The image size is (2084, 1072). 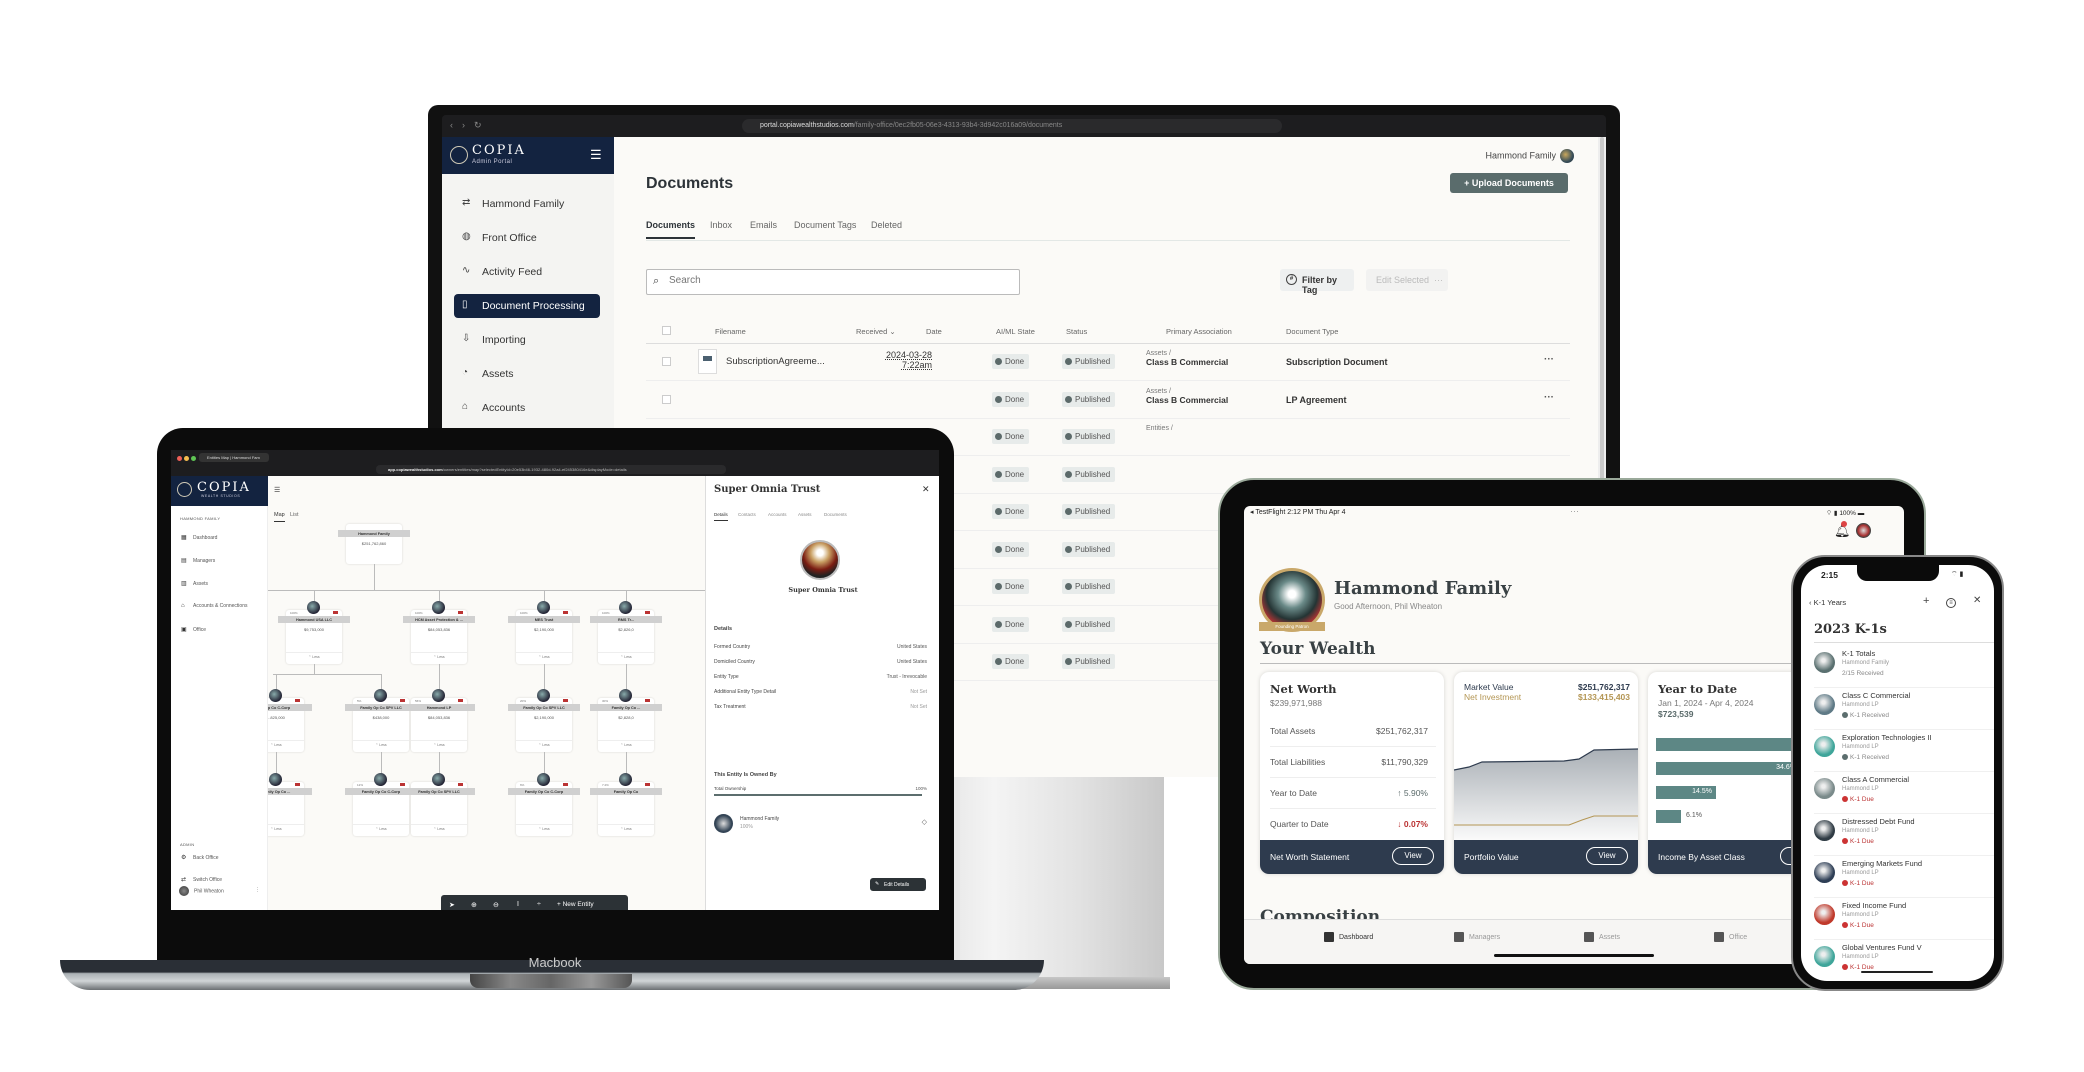 I want to click on edit-details-button: ✎ Edit Details, so click(x=898, y=884).